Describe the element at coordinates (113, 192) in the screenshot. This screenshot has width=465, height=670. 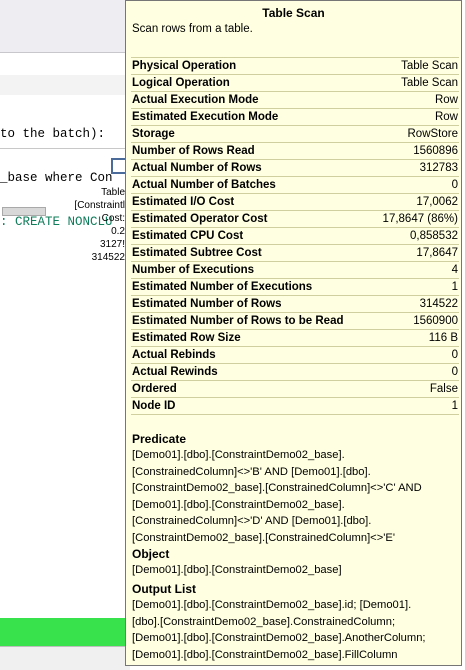
I see `plan-node-line: Table` at that location.